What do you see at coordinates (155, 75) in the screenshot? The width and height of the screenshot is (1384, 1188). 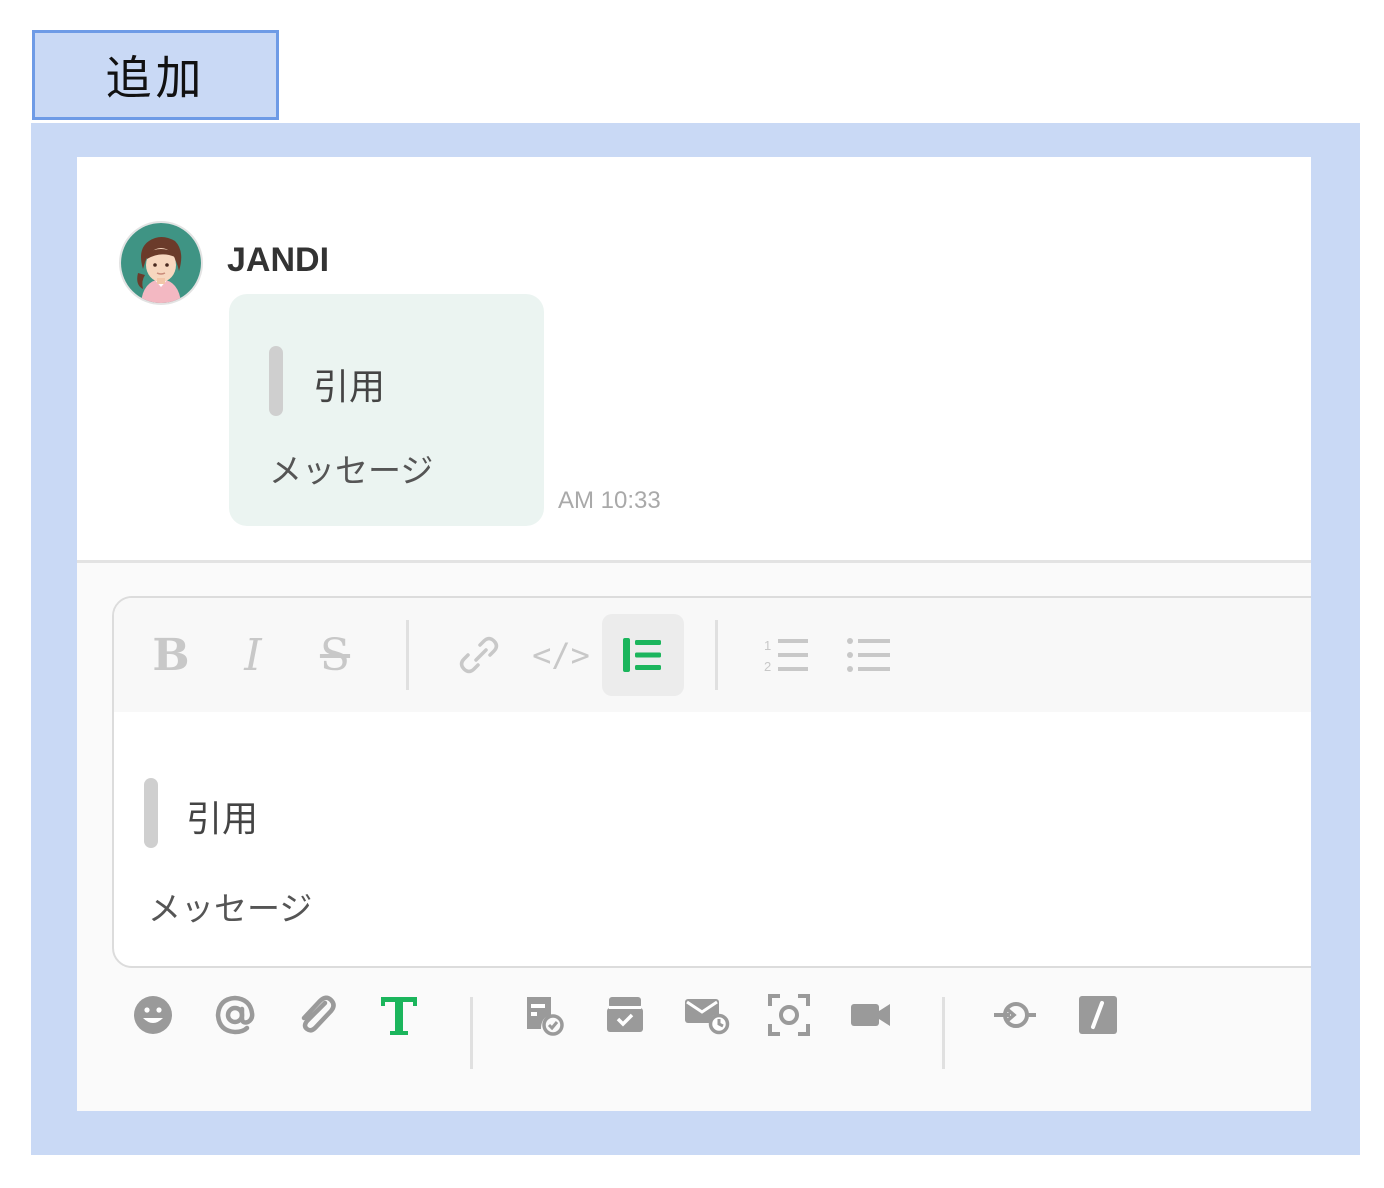 I see `add-label: 追加` at bounding box center [155, 75].